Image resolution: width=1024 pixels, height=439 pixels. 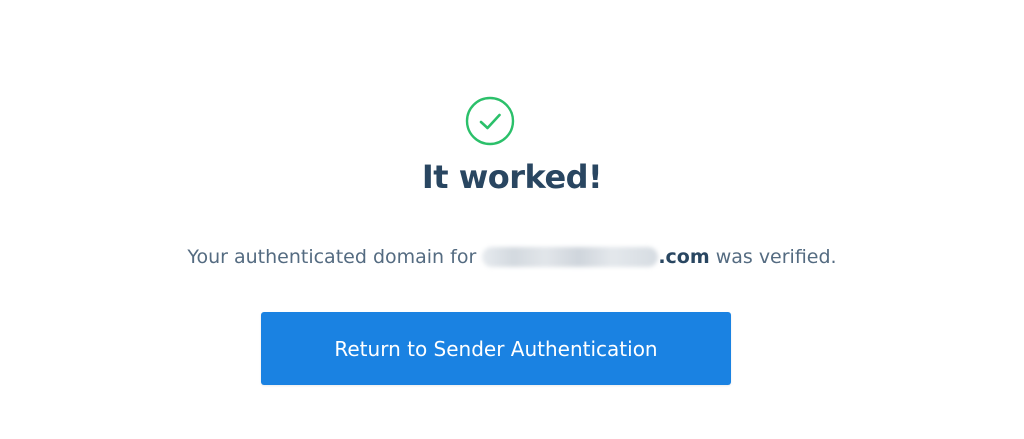 What do you see at coordinates (496, 348) in the screenshot?
I see `return-to-sender-authentication-button: Return to Sender Authentication` at bounding box center [496, 348].